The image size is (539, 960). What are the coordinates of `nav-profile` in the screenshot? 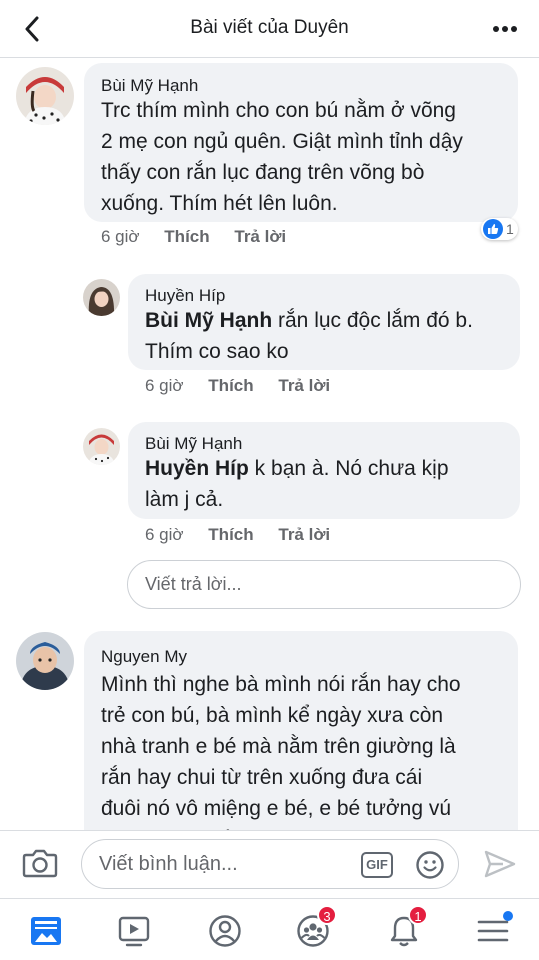 It's located at (225, 931).